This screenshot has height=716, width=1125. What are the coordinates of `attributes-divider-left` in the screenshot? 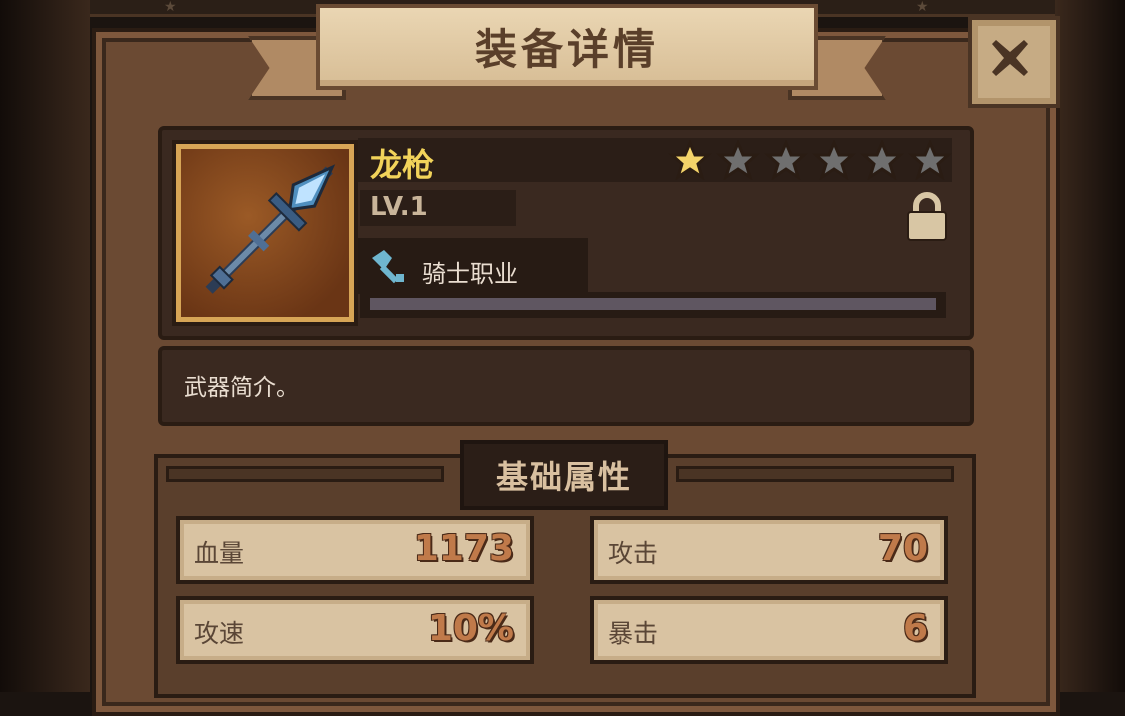 It's located at (305, 474).